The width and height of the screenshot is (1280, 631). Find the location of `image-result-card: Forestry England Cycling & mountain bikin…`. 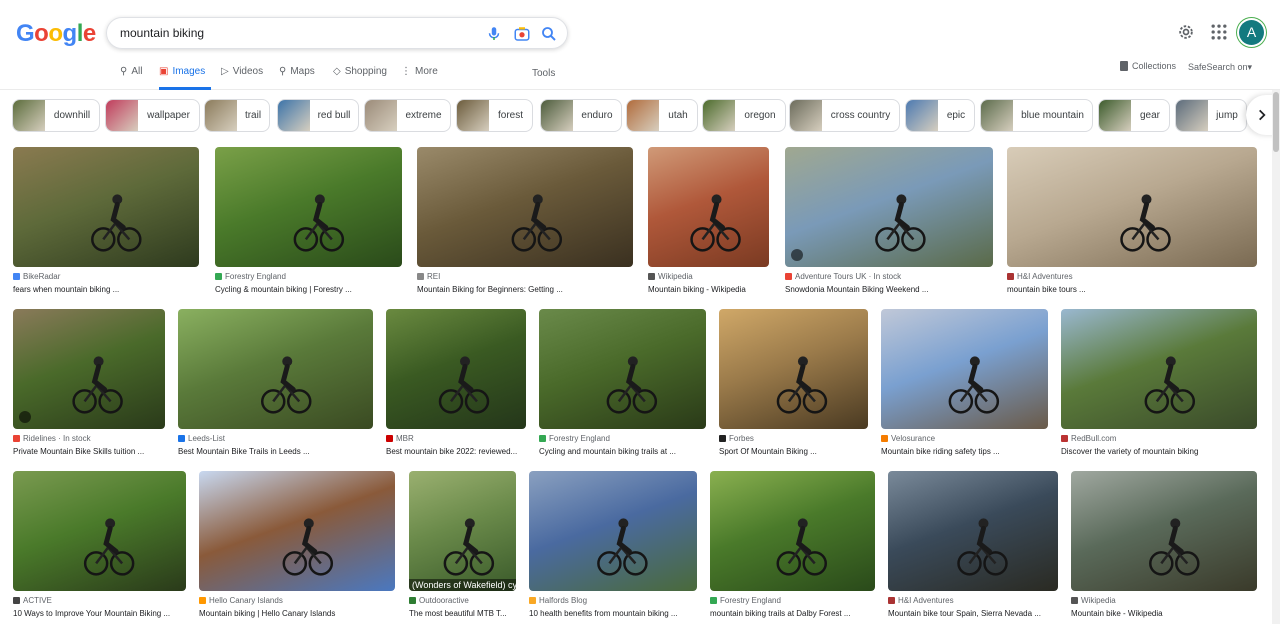

image-result-card: Forestry England Cycling & mountain bikin… is located at coordinates (308, 227).